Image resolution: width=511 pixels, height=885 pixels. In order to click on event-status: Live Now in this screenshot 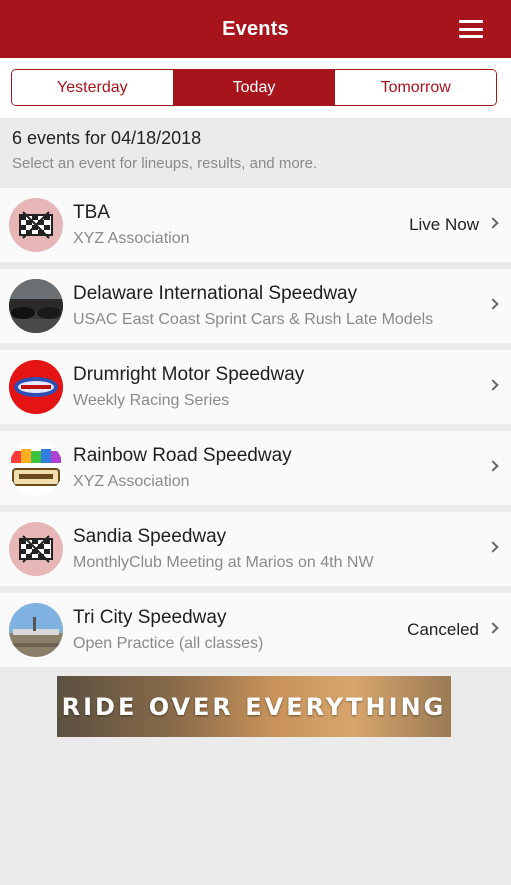, I will do `click(444, 224)`.